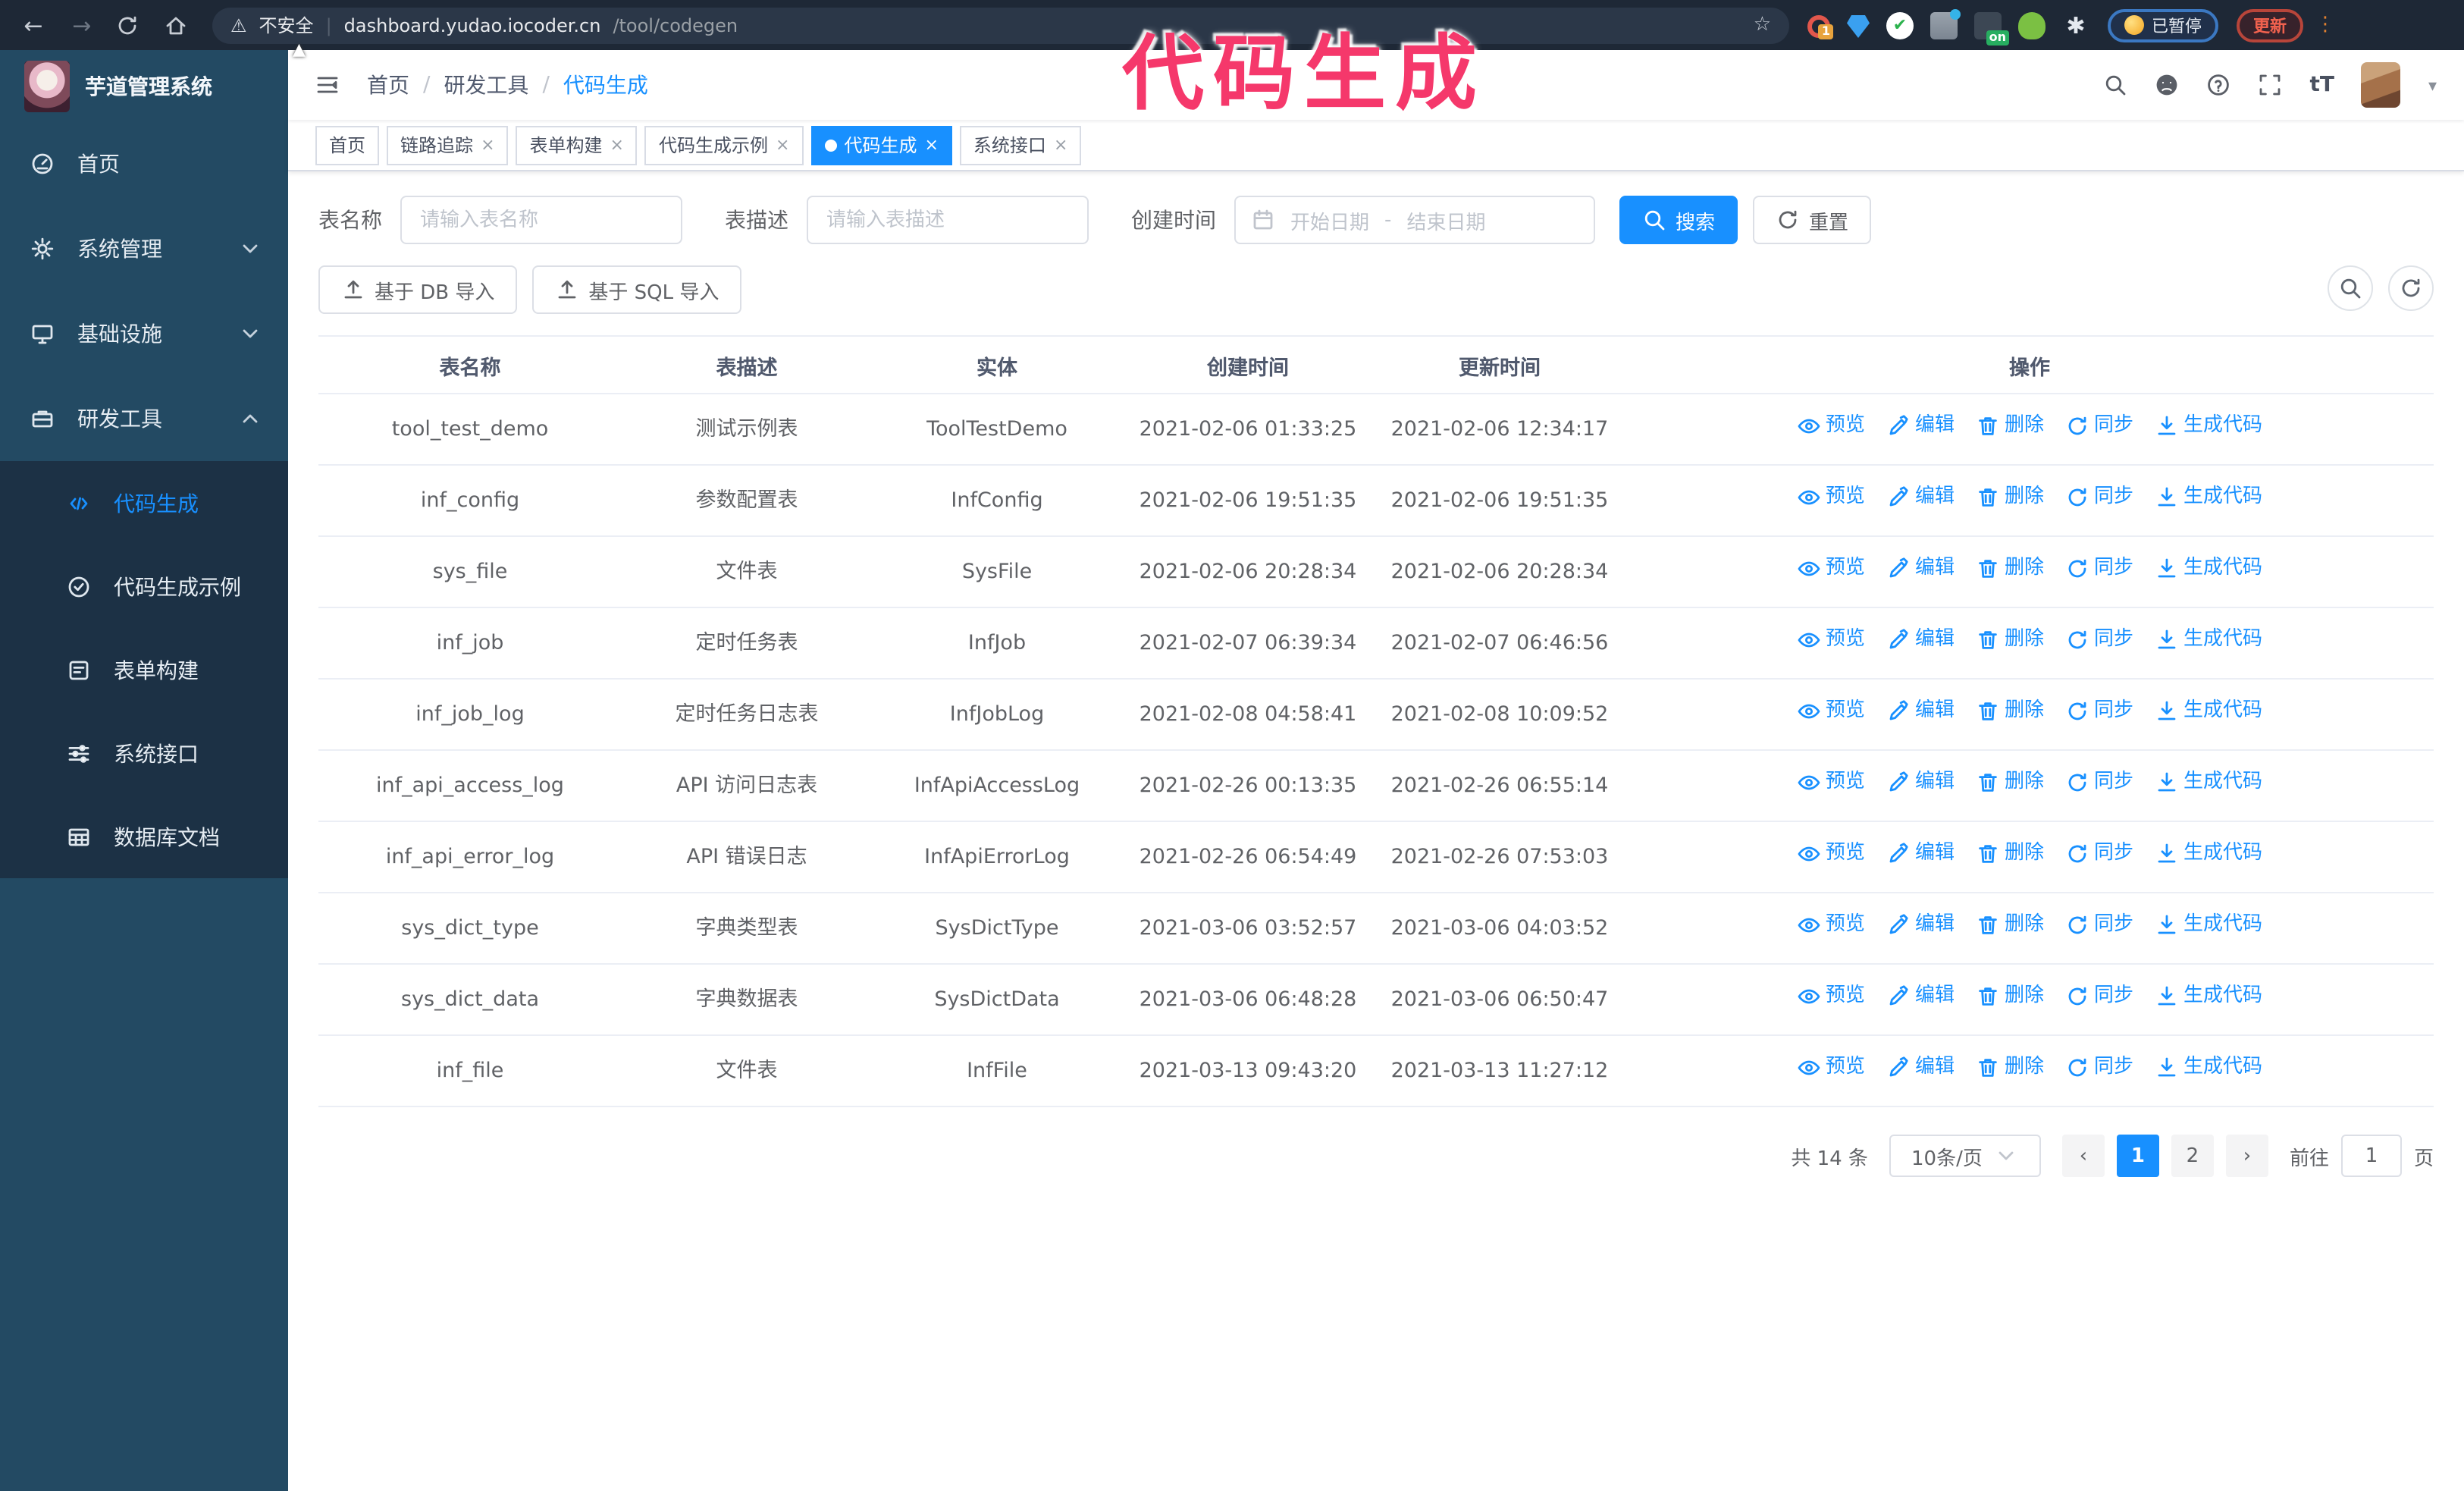 The height and width of the screenshot is (1491, 2464). What do you see at coordinates (1965, 1156) in the screenshot?
I see `page-size-select: 10条/页` at bounding box center [1965, 1156].